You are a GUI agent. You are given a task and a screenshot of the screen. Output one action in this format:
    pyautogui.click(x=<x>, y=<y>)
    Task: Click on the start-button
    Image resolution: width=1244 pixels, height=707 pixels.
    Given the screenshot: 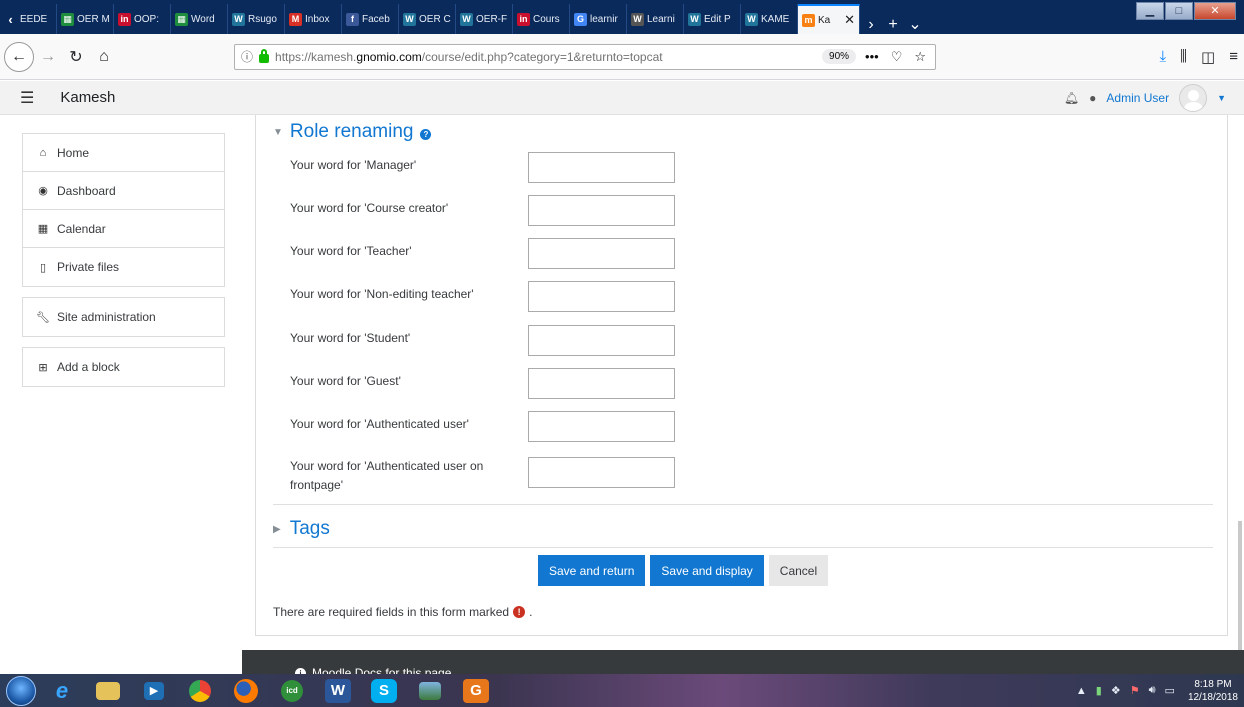 What is the action you would take?
    pyautogui.click(x=21, y=690)
    